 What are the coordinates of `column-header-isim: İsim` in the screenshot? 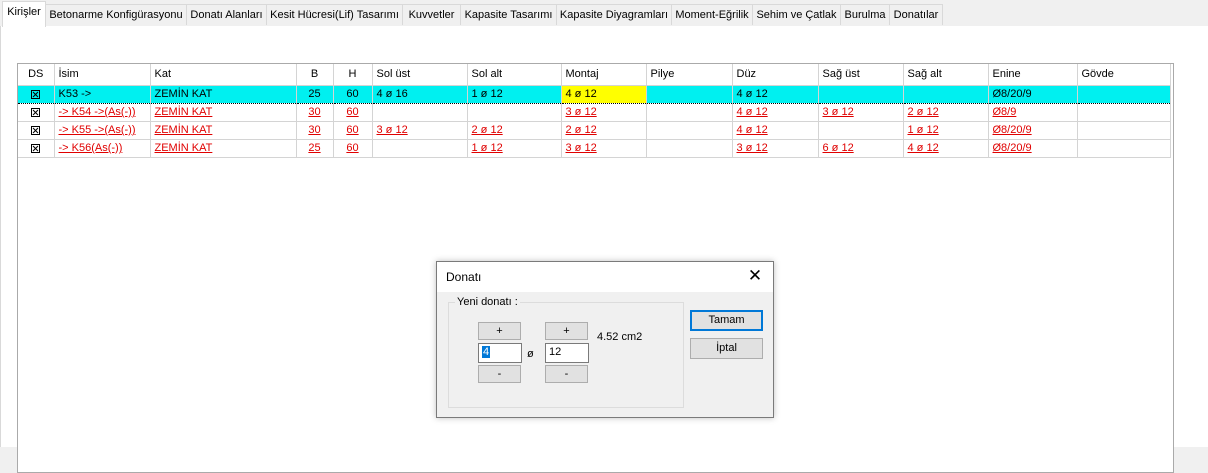 It's located at (102, 75).